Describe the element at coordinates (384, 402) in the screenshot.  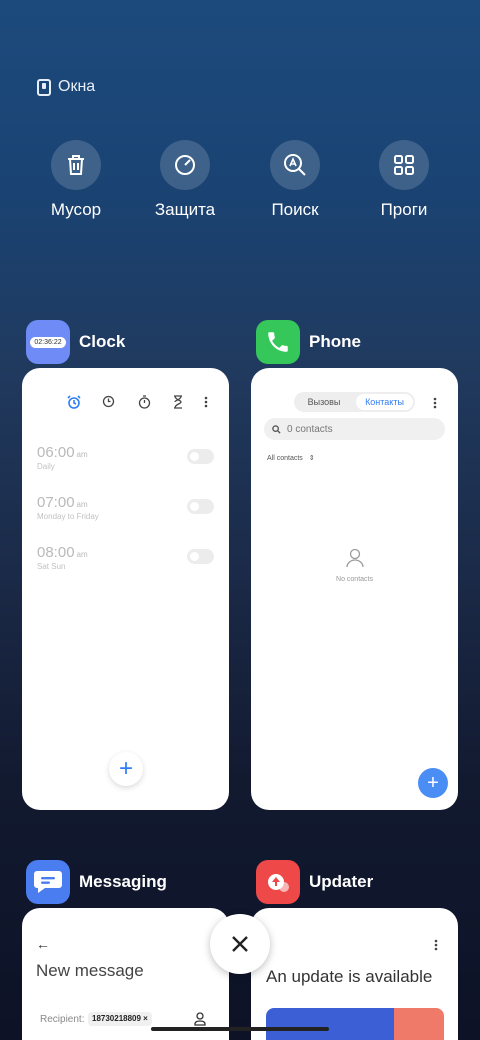
I see `tab-contacts: Контакты` at that location.